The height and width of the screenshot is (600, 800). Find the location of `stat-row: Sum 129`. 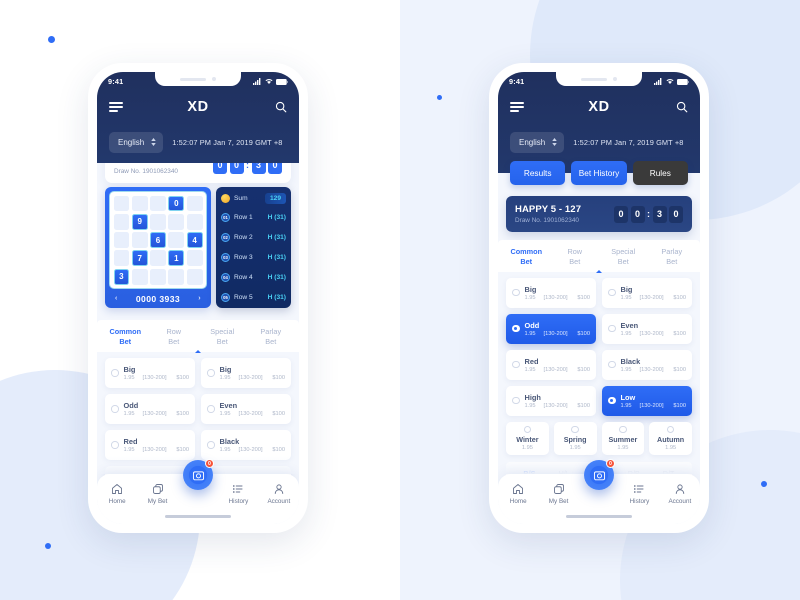

stat-row: Sum 129 is located at coordinates (253, 198).